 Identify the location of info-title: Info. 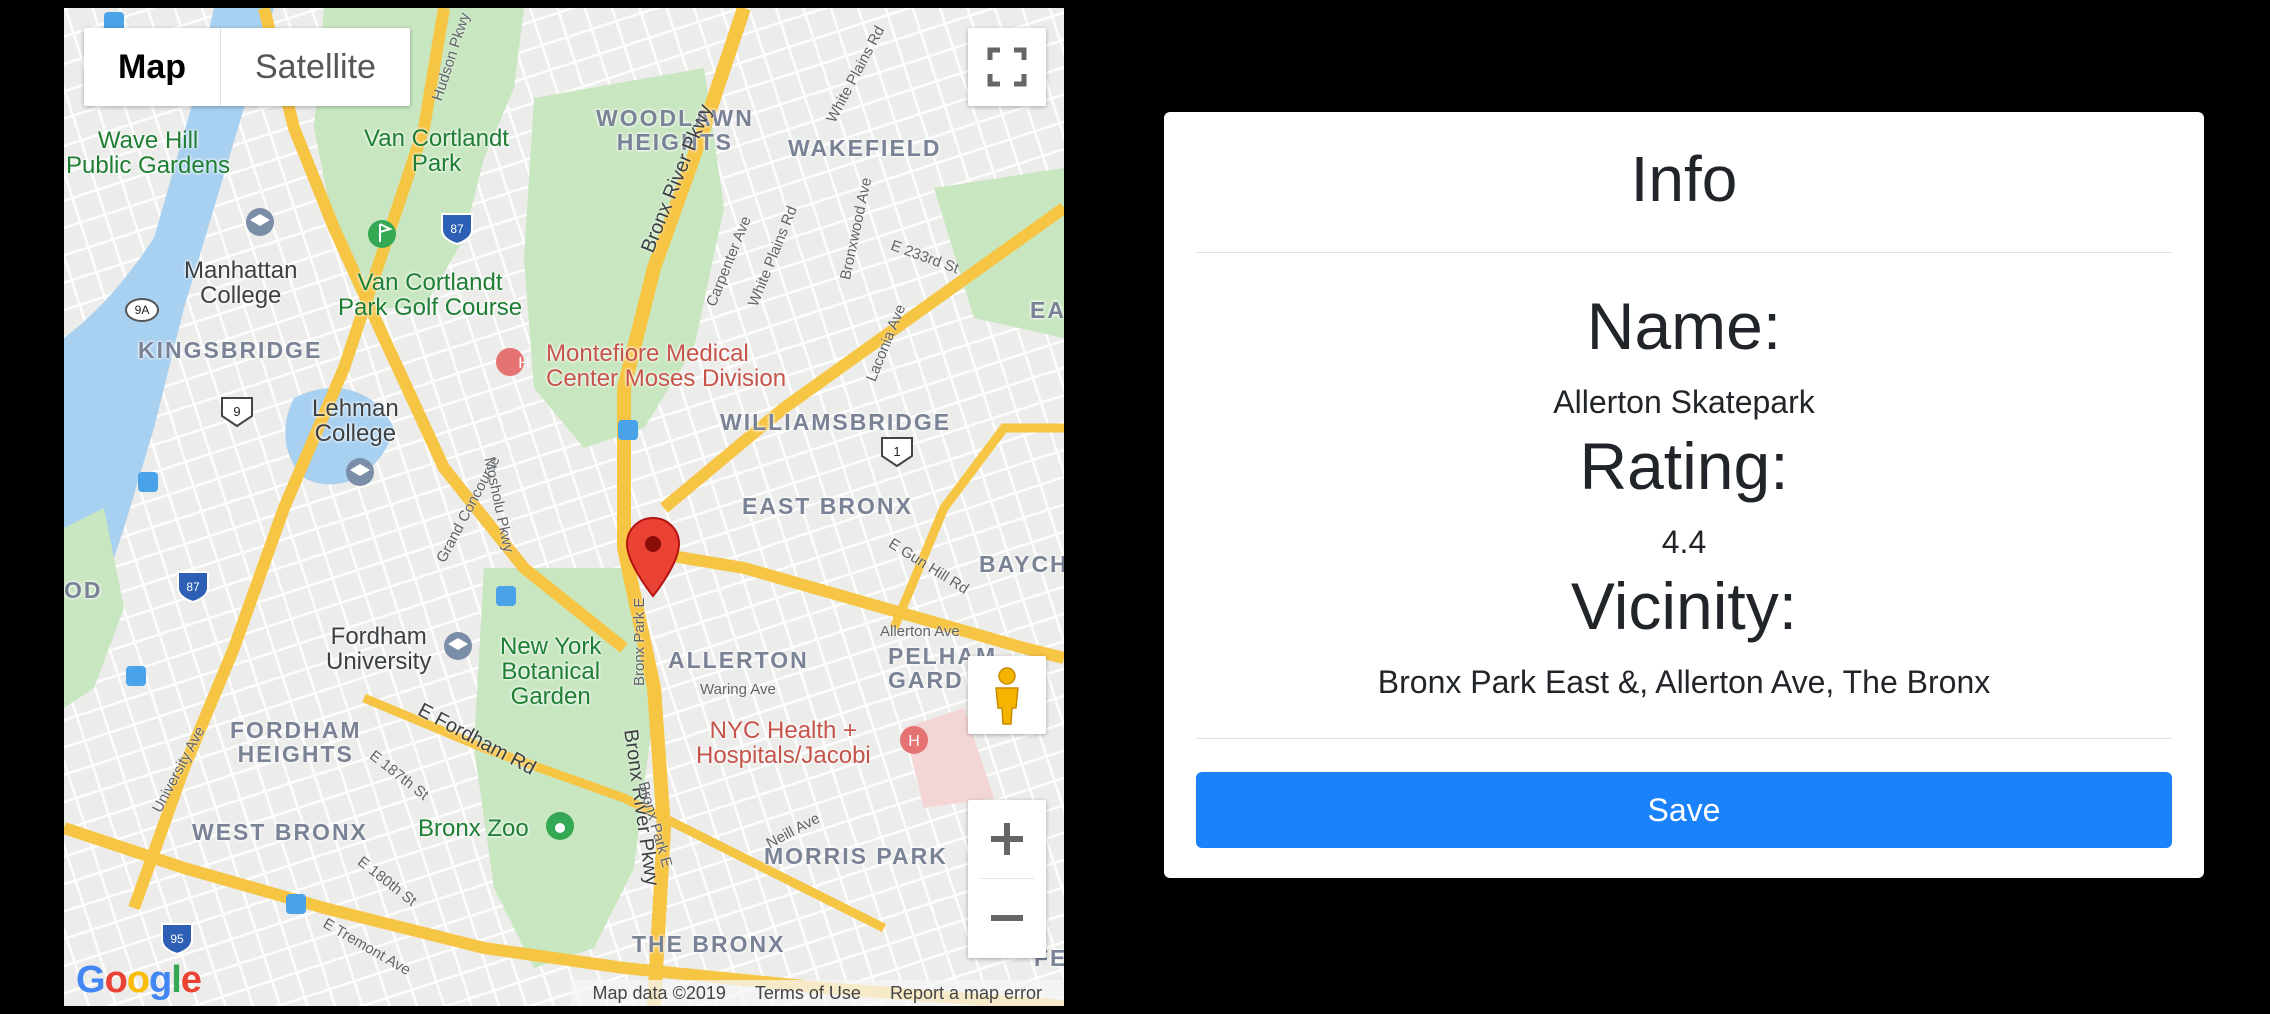
(1684, 179).